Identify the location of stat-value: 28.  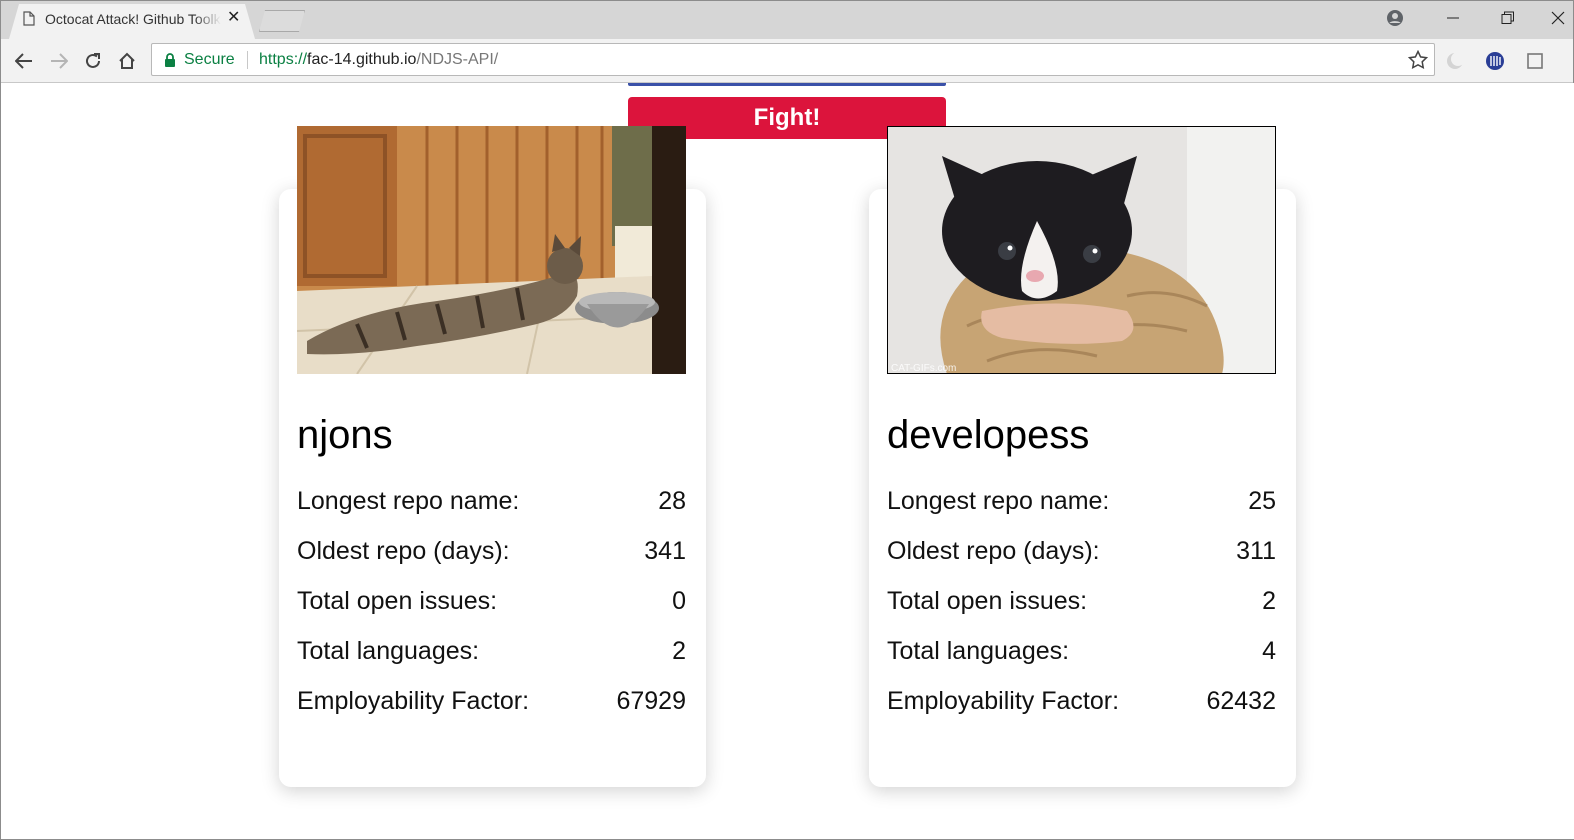
(672, 501).